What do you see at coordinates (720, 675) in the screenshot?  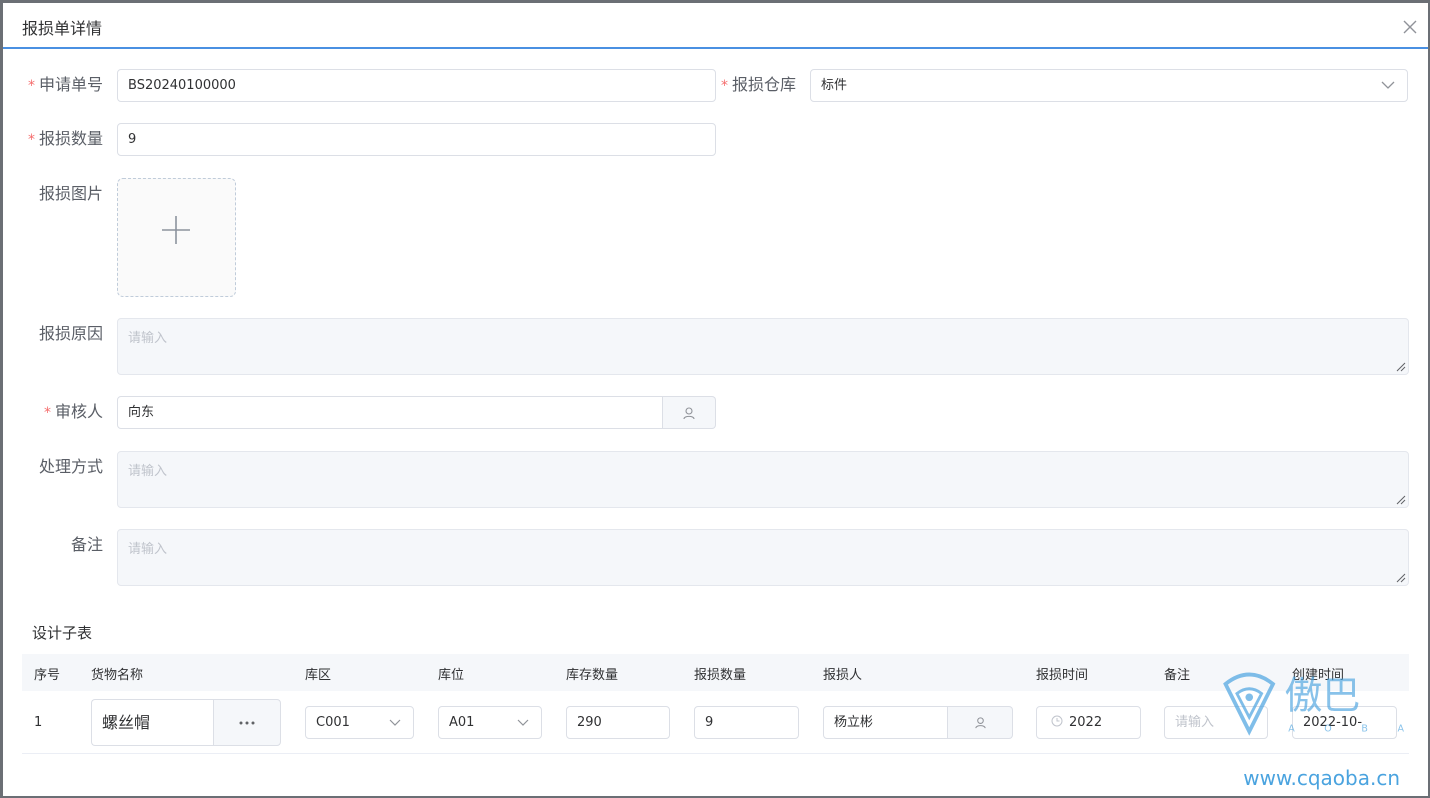 I see `header-loss-qty: 报损数量` at bounding box center [720, 675].